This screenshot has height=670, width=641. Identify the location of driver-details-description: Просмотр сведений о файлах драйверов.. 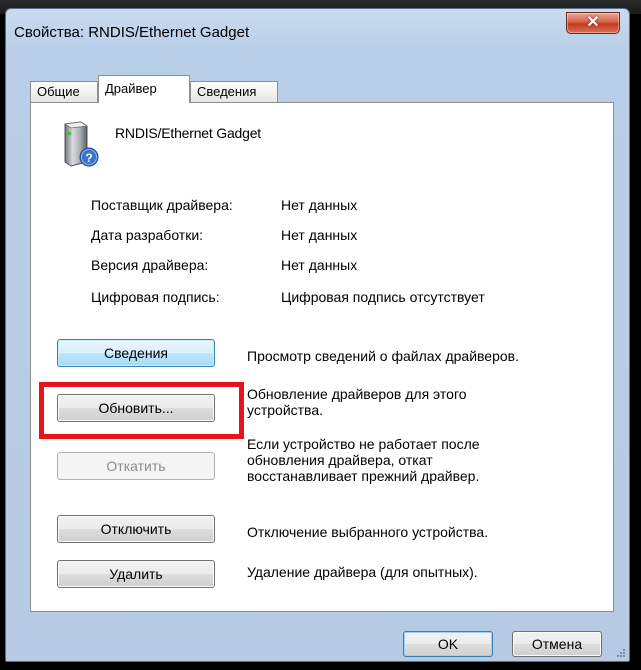
(383, 356).